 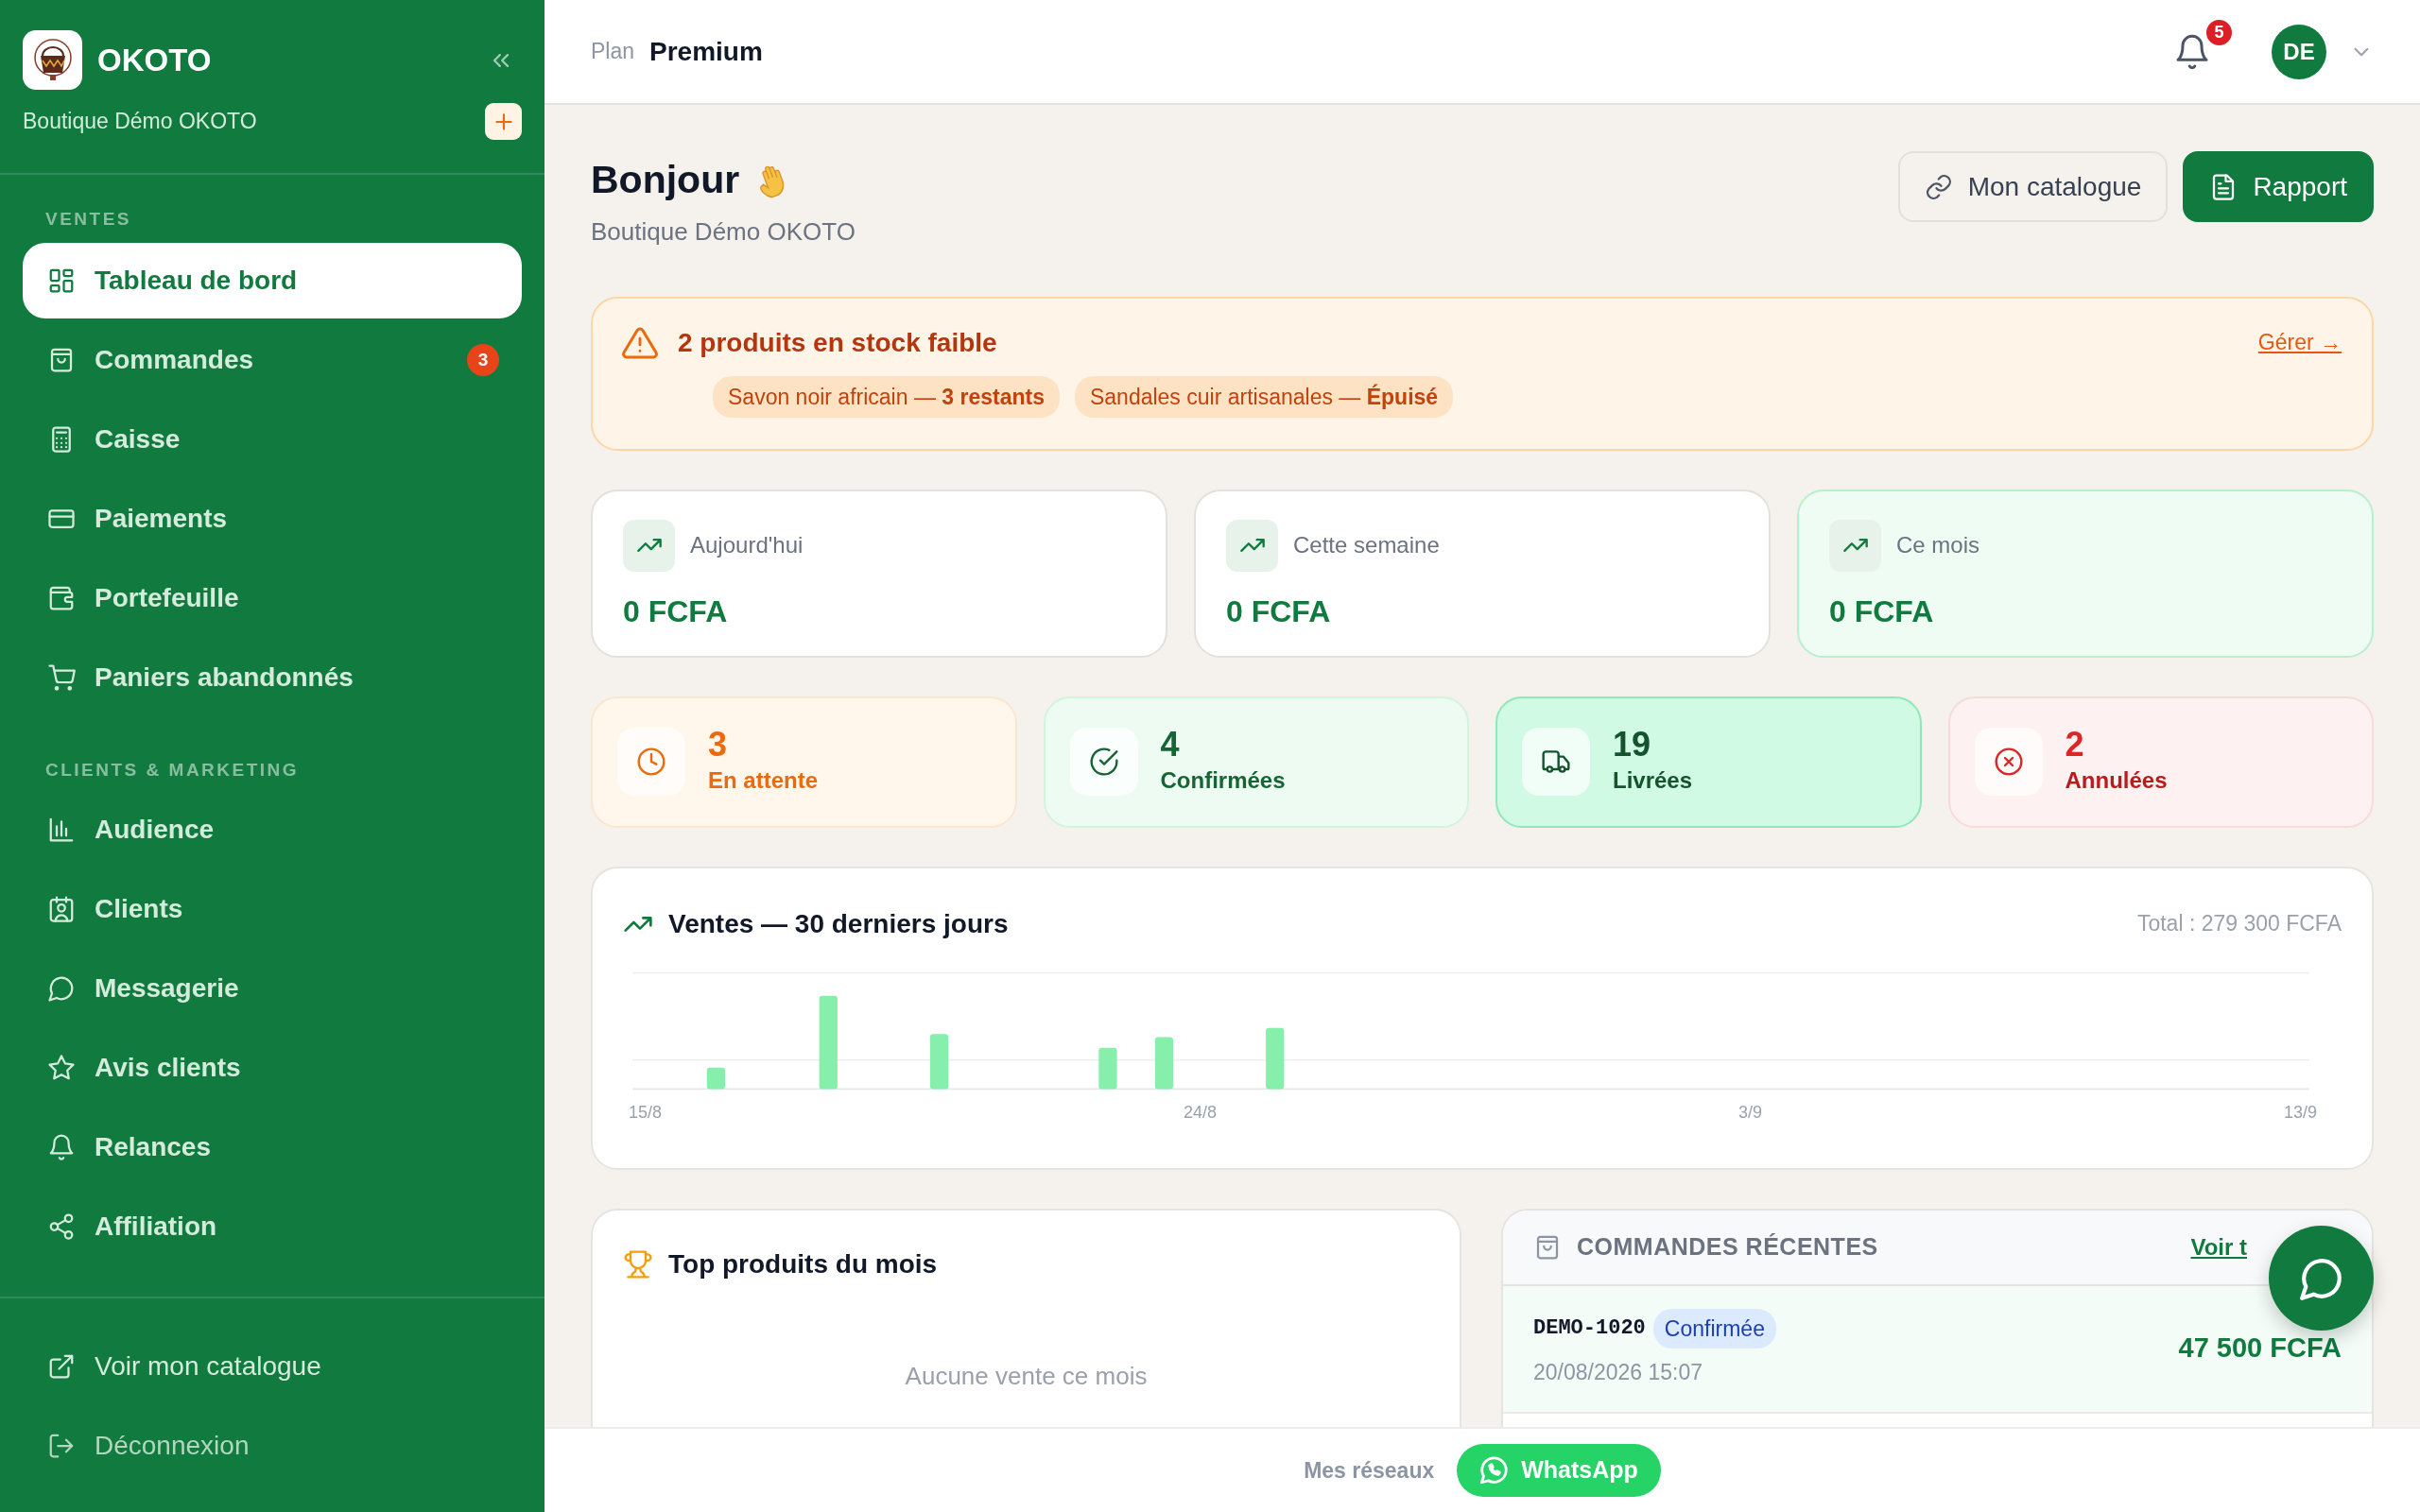 What do you see at coordinates (272, 1446) in the screenshot?
I see `logout-link: Déconnexion` at bounding box center [272, 1446].